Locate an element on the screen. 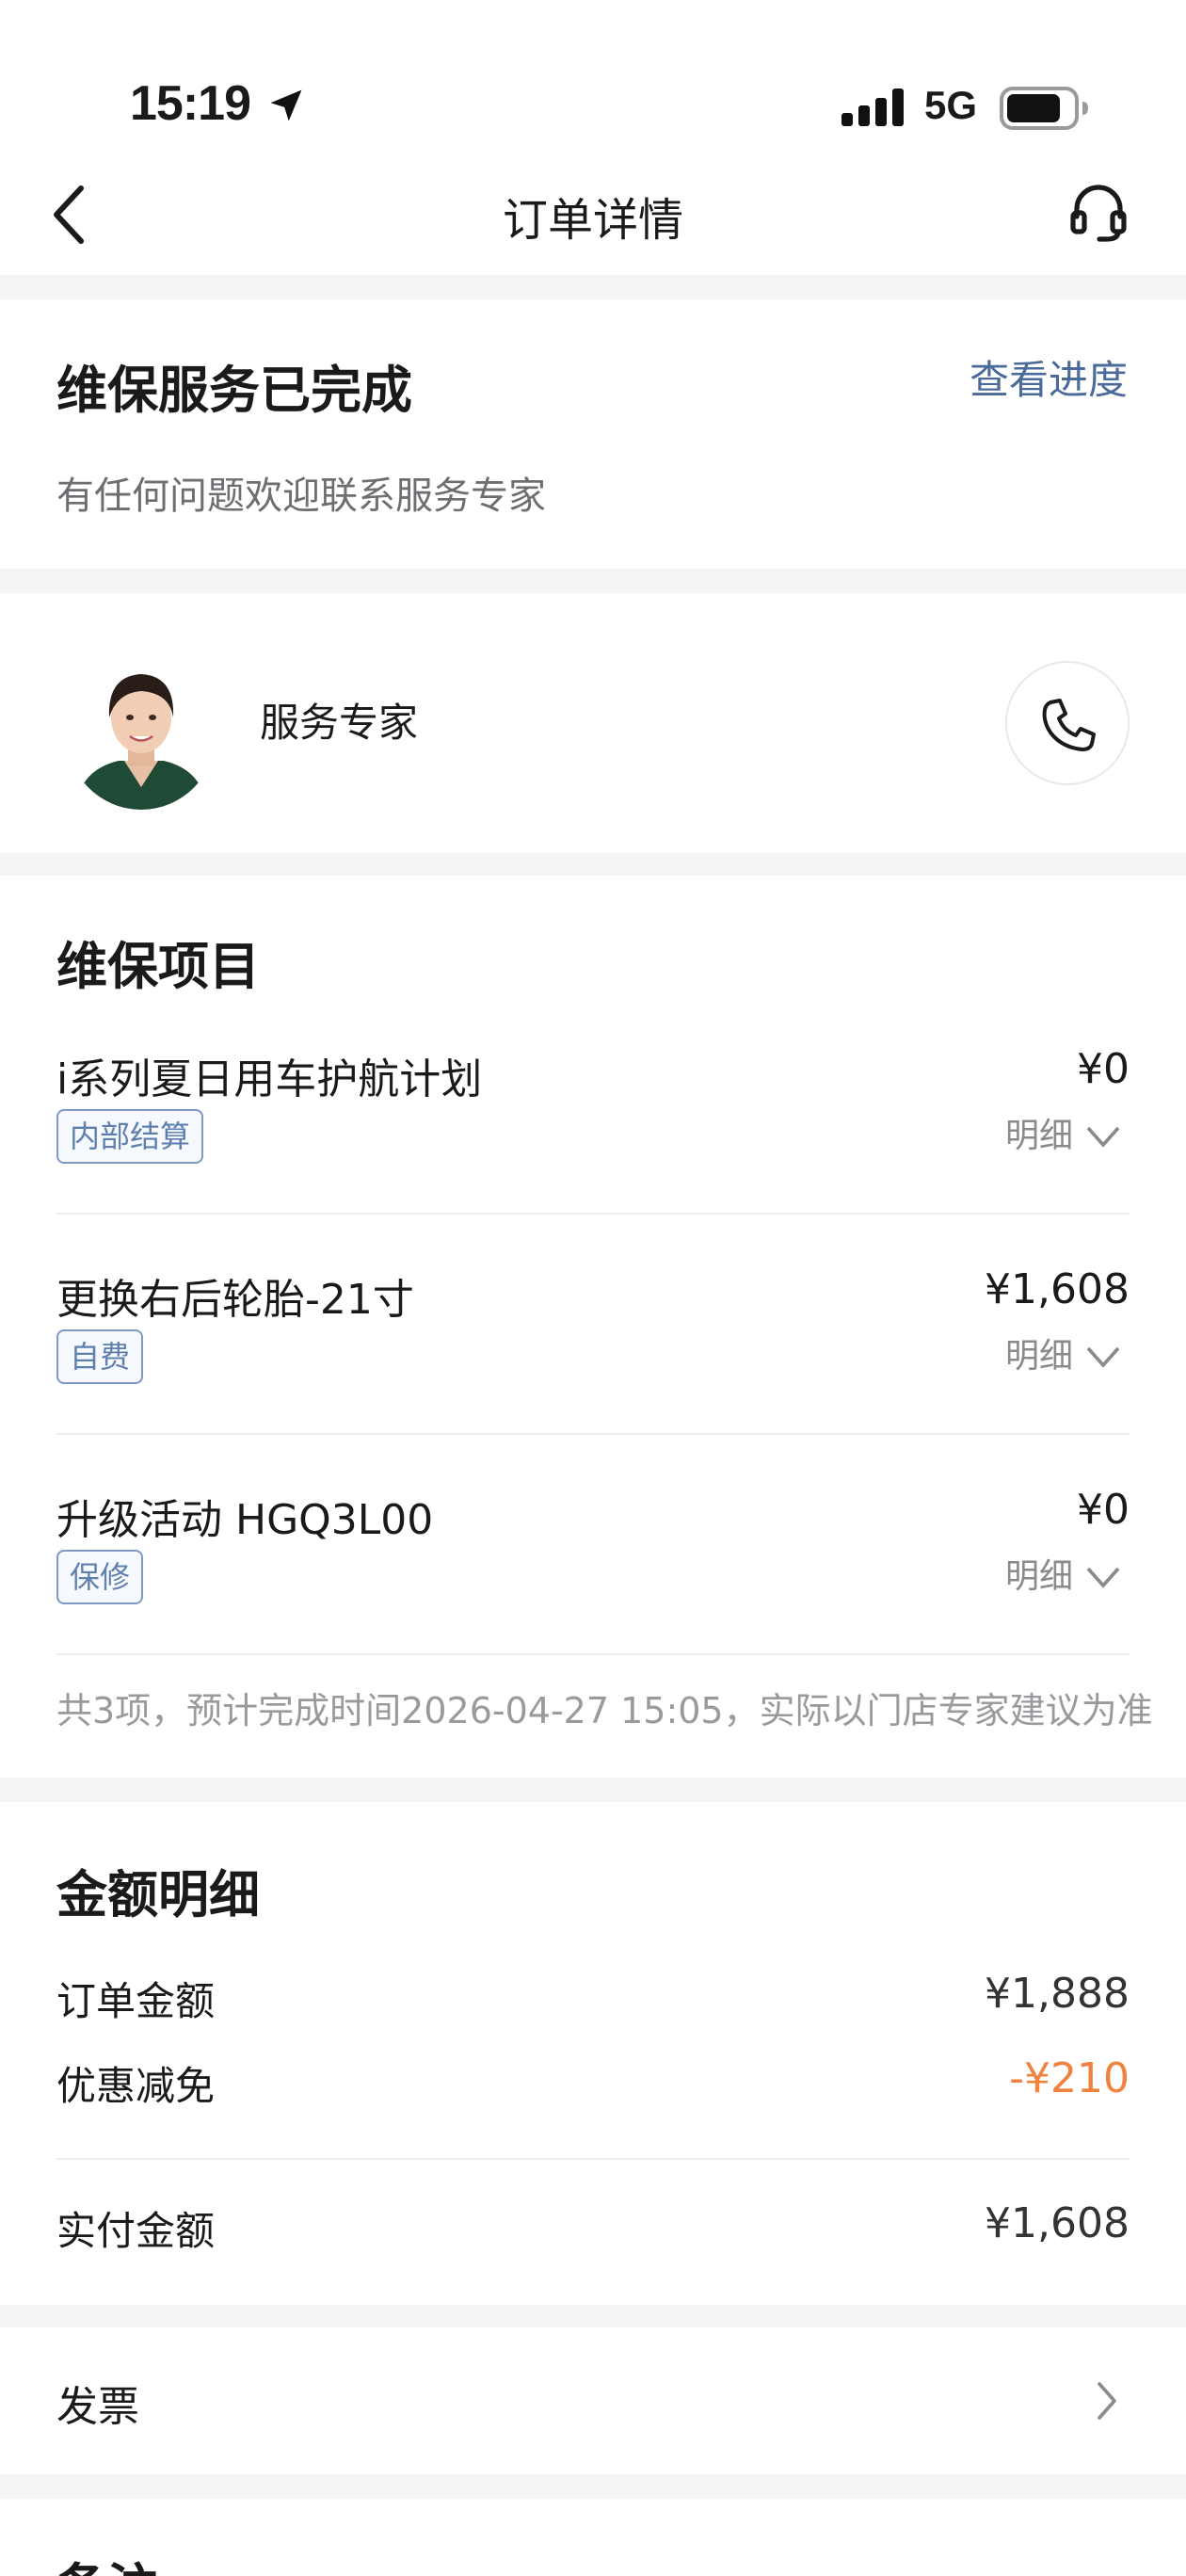 This screenshot has width=1186, height=2576. status-bar: 15:19 5G is located at coordinates (593, 80).